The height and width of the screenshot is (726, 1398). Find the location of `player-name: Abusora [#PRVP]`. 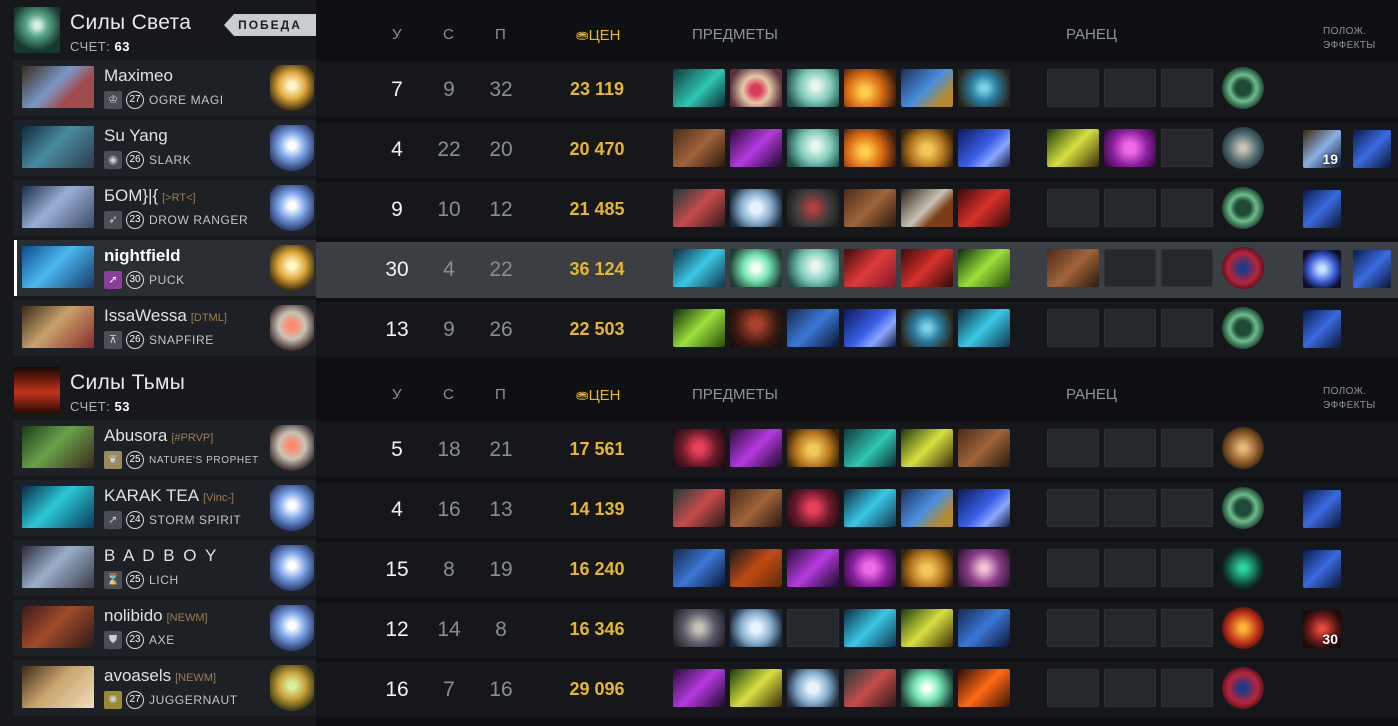

player-name: Abusora [#PRVP] is located at coordinates (158, 436).